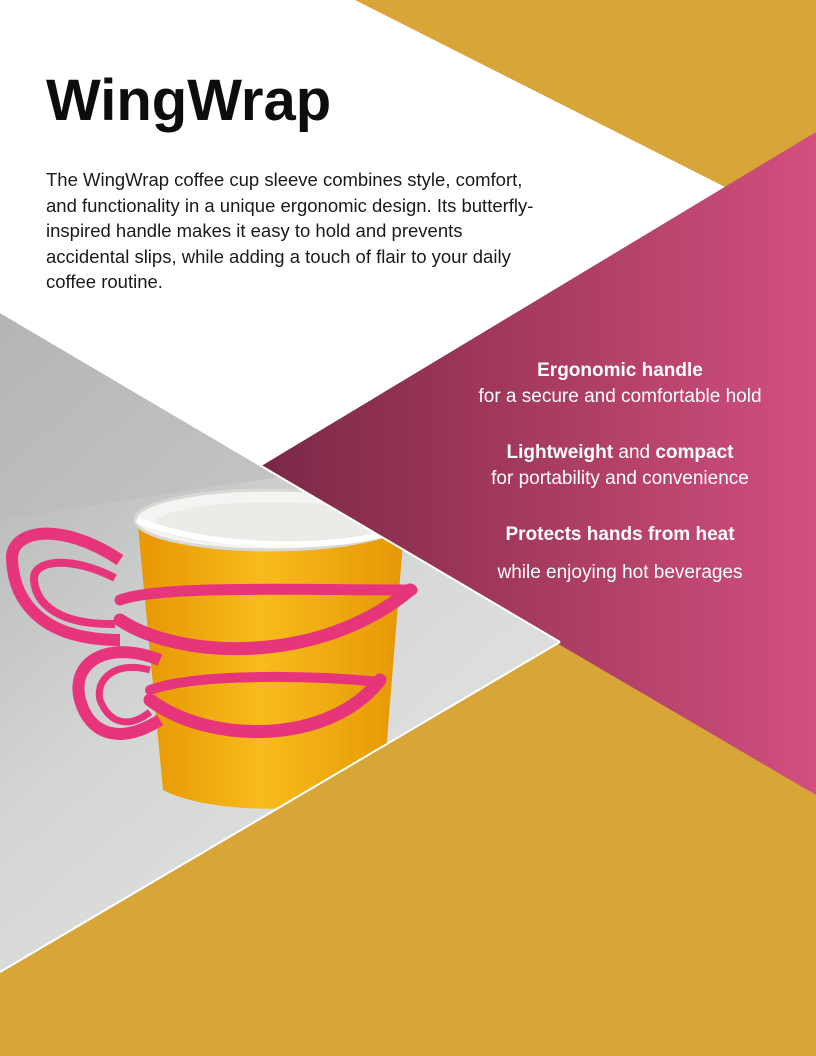 This screenshot has height=1056, width=816. What do you see at coordinates (189, 100) in the screenshot?
I see `page-title: WingWrap` at bounding box center [189, 100].